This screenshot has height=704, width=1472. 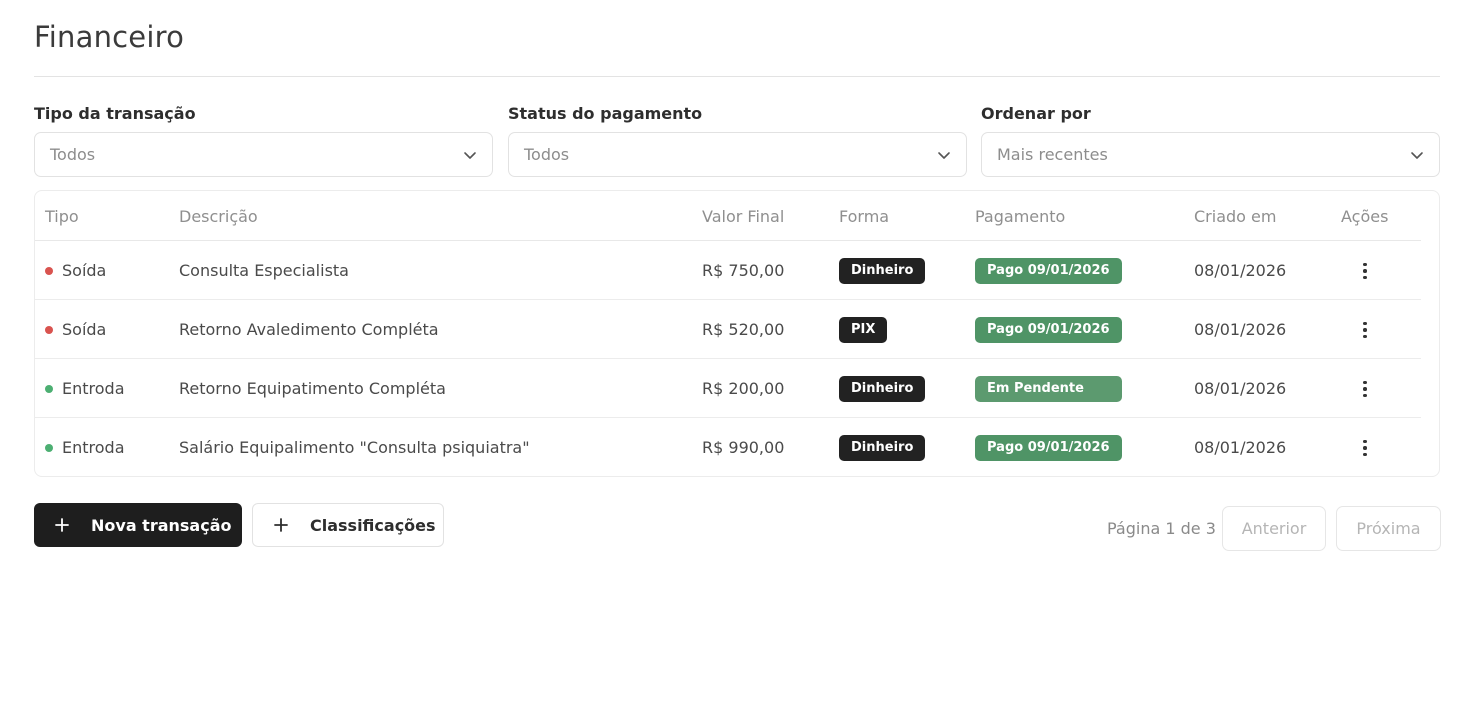 What do you see at coordinates (1388, 528) in the screenshot?
I see `next-page-button: Próxima` at bounding box center [1388, 528].